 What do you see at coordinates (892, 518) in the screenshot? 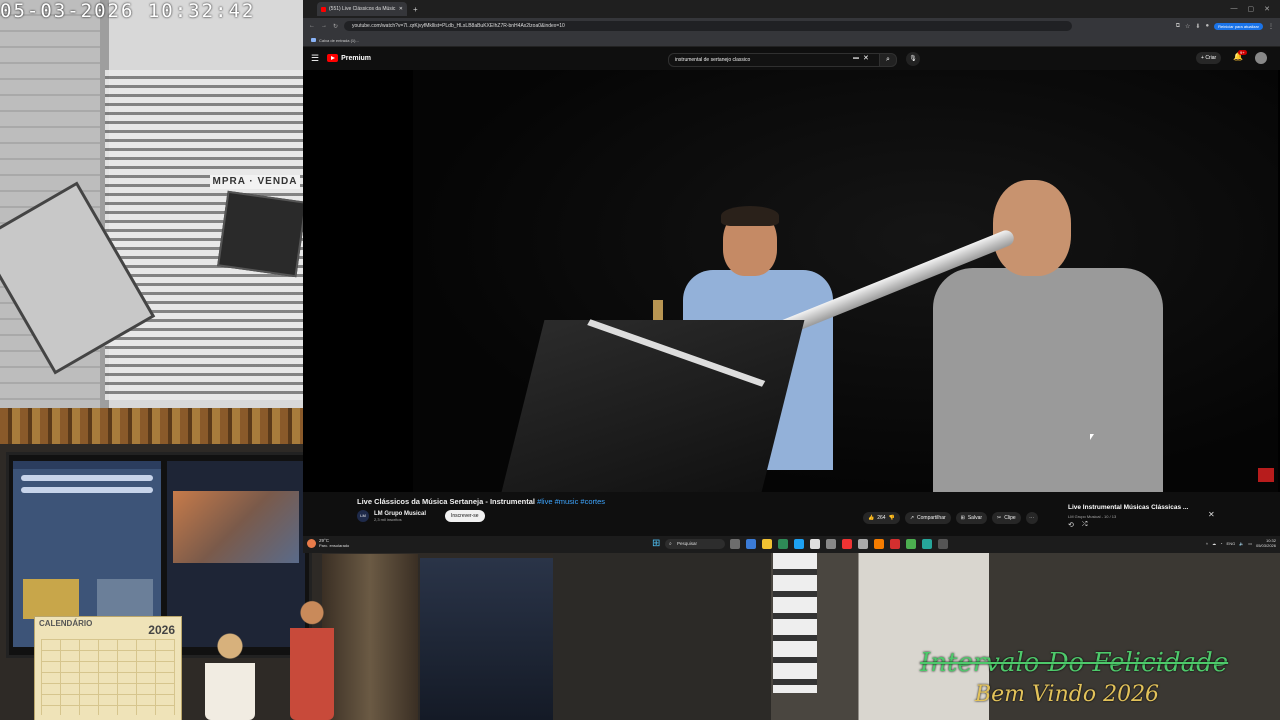
I see `thumbs-down-icon: 👎` at bounding box center [892, 518].